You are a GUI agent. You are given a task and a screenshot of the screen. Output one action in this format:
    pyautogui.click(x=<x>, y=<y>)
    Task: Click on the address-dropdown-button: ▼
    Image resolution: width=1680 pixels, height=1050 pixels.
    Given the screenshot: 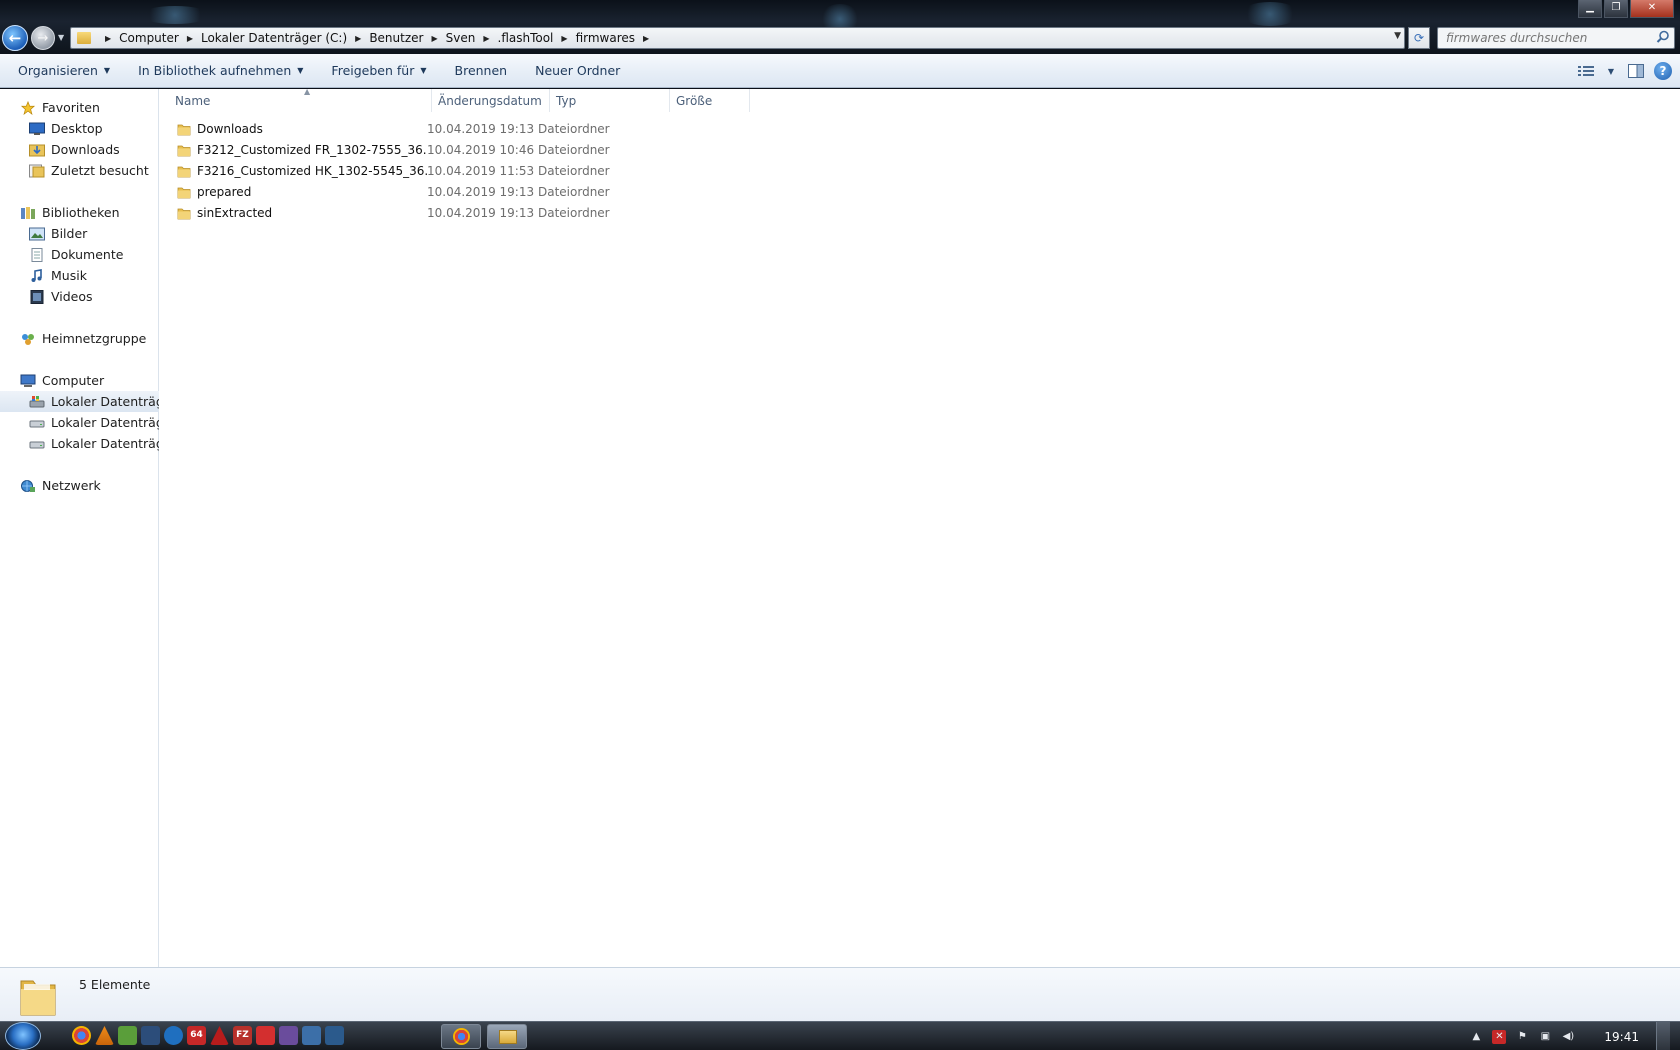 What is the action you would take?
    pyautogui.click(x=1397, y=36)
    